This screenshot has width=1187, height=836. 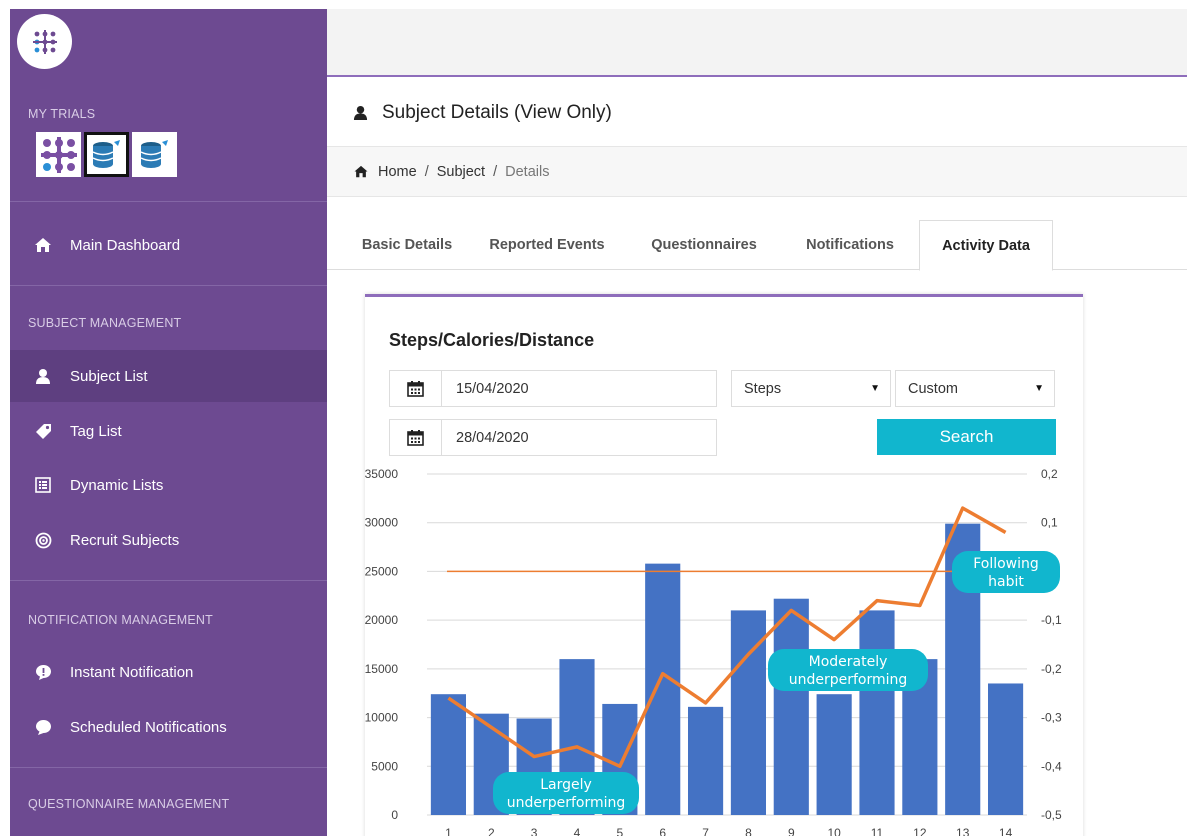 What do you see at coordinates (1049, 523) in the screenshot?
I see `y2-tick-label: 0,1` at bounding box center [1049, 523].